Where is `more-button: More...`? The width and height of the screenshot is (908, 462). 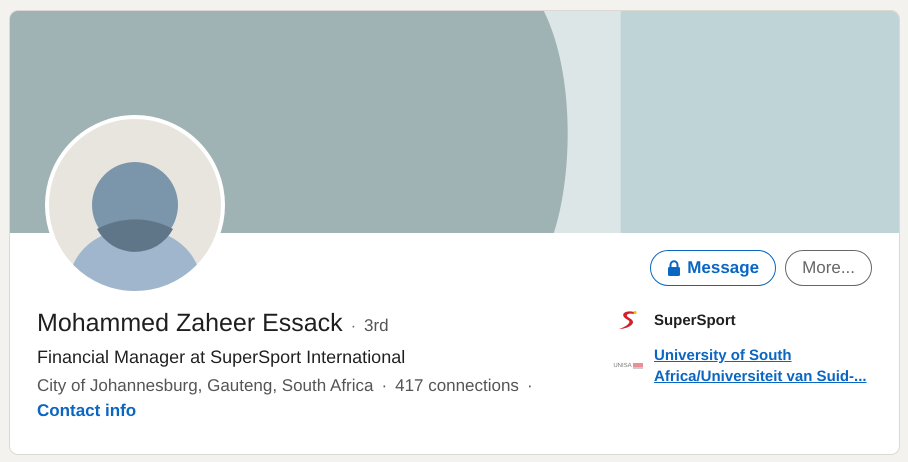
more-button: More... is located at coordinates (828, 268).